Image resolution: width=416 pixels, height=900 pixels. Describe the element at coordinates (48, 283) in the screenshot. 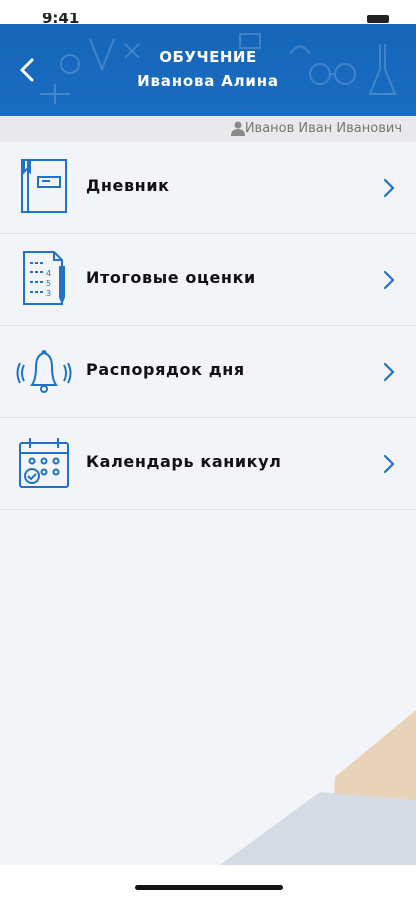

I see `svg-text: 5` at that location.